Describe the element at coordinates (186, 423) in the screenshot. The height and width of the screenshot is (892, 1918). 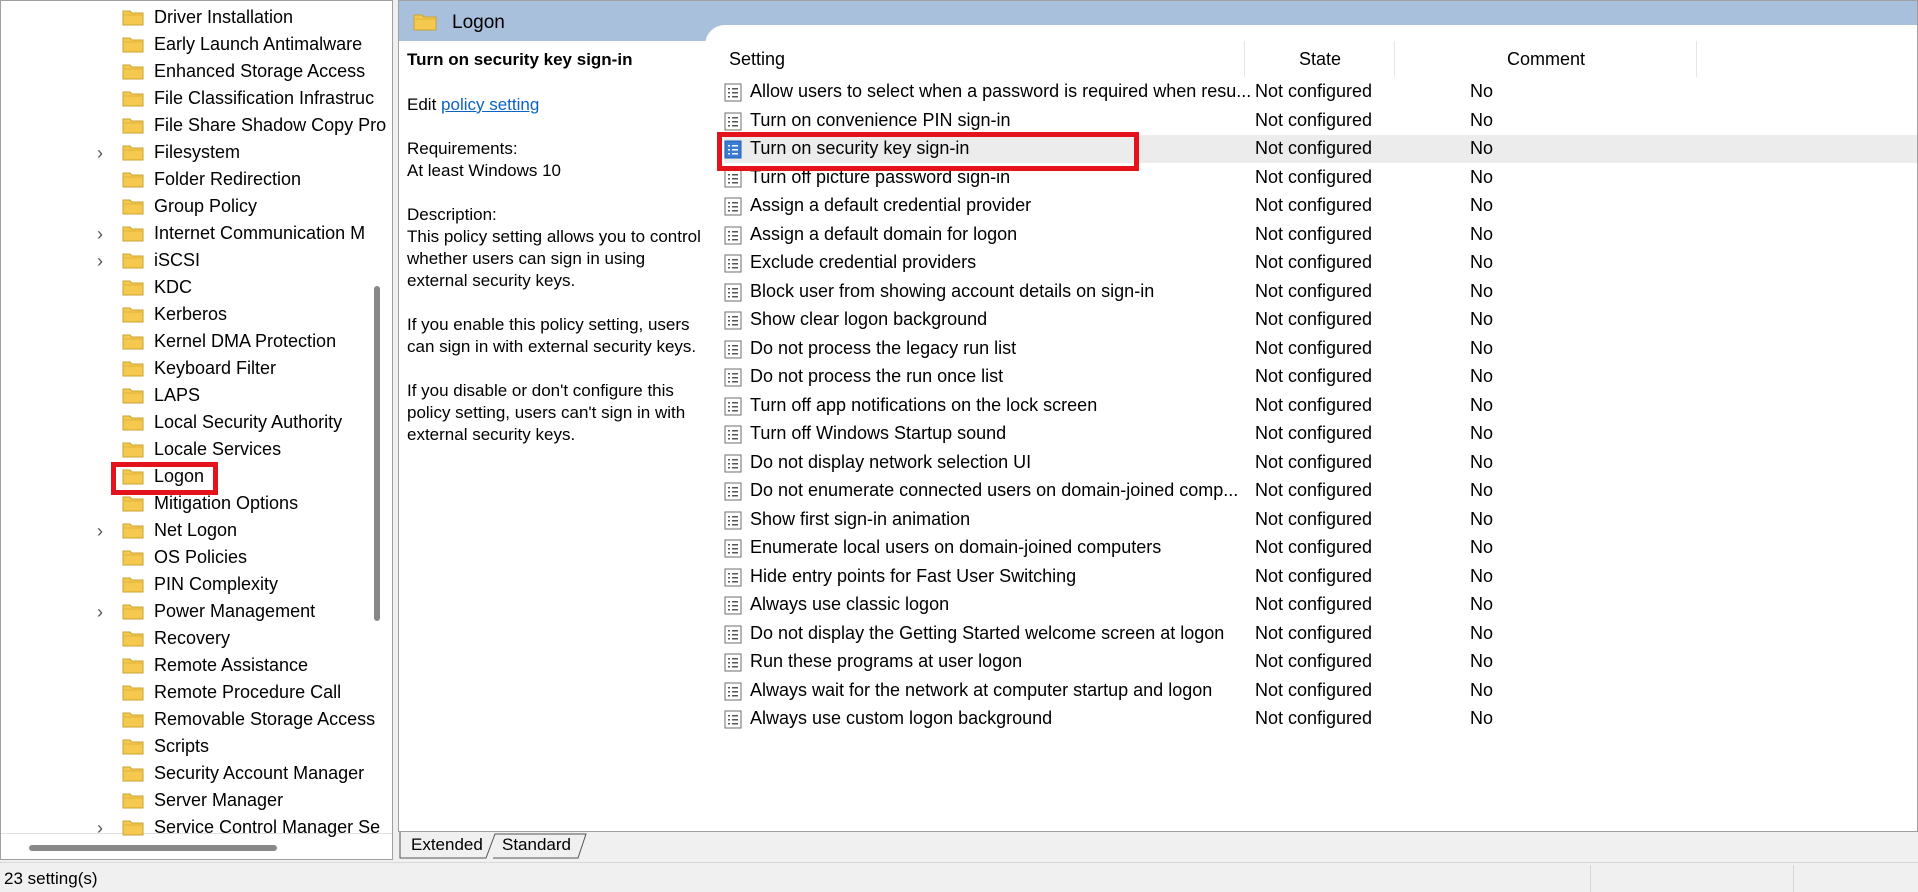
I see `tree-item: Local Security Authority` at that location.